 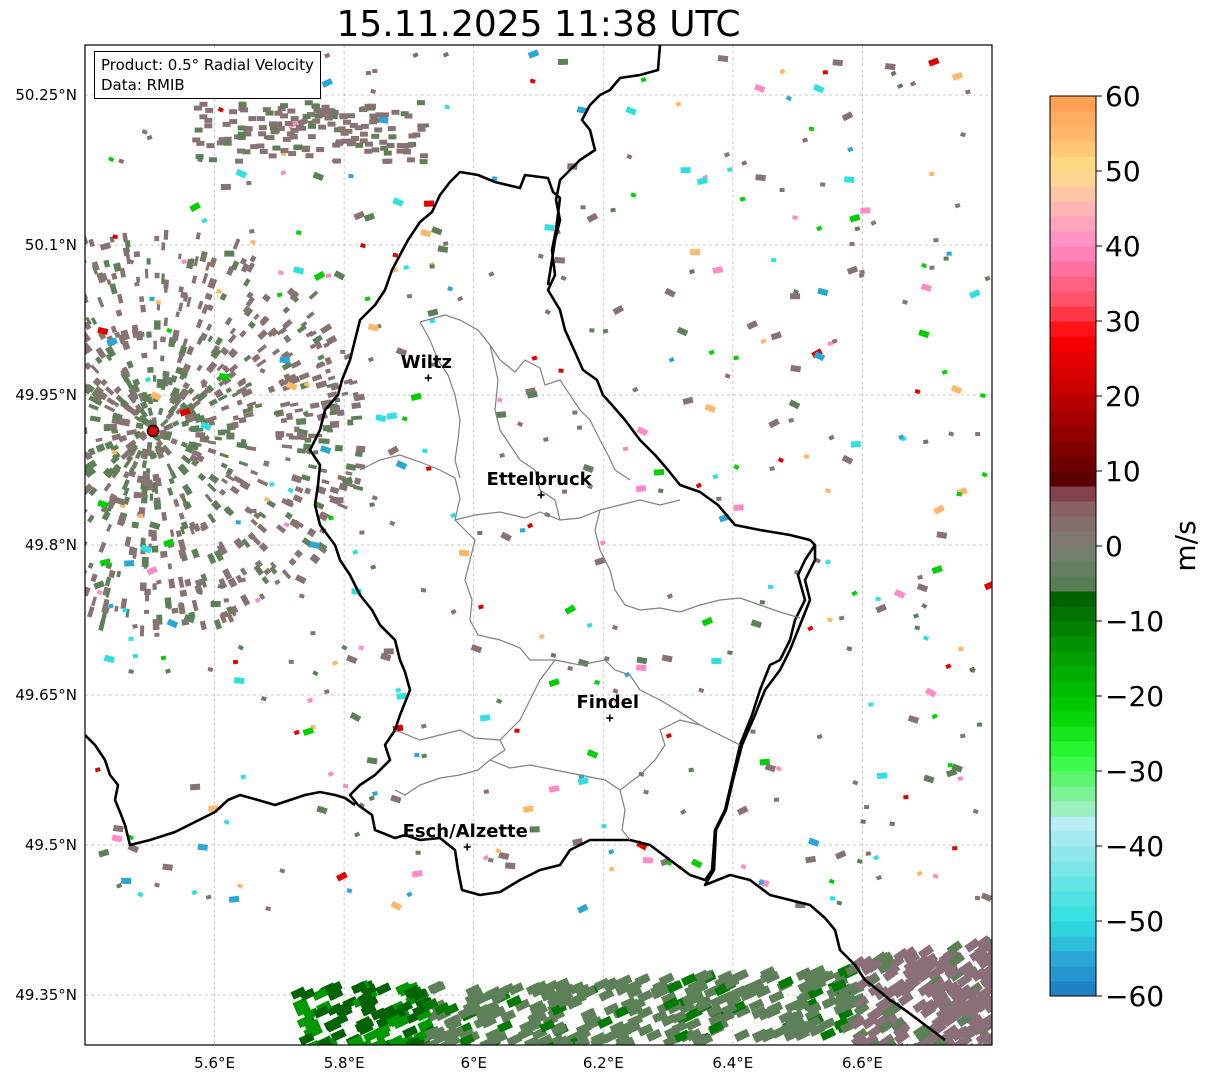 I want to click on colorbar-tick-label: 10, so click(x=1123, y=471).